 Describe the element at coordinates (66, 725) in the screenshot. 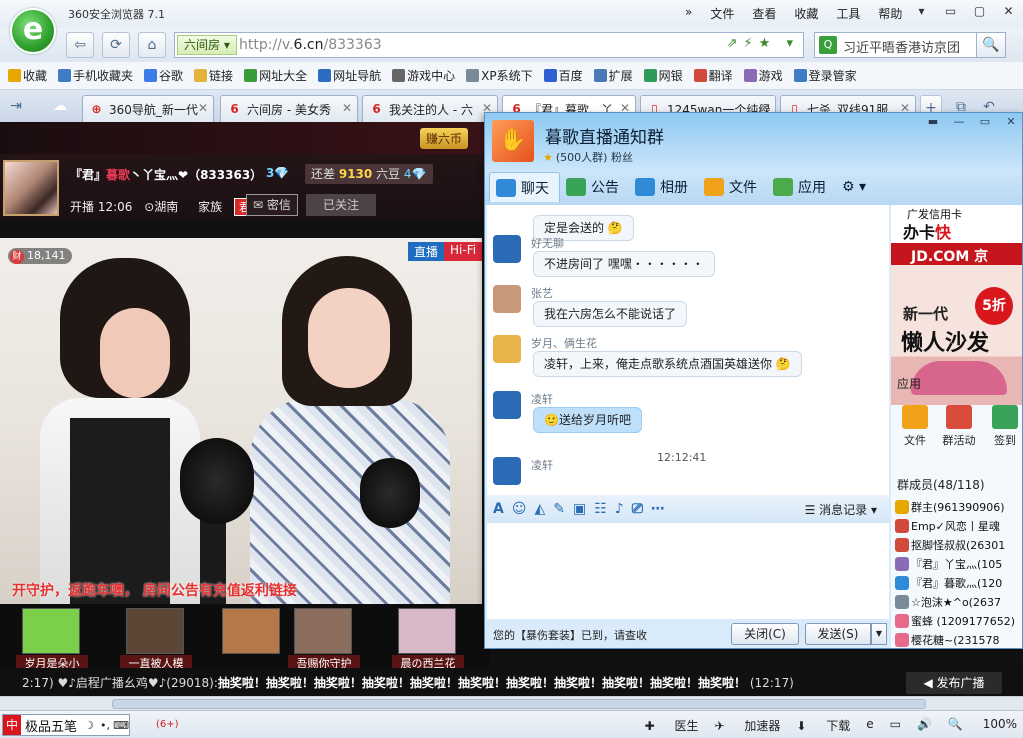

I see `input-method-bar: 中 极品五笔 ☽ •, ⌨` at that location.